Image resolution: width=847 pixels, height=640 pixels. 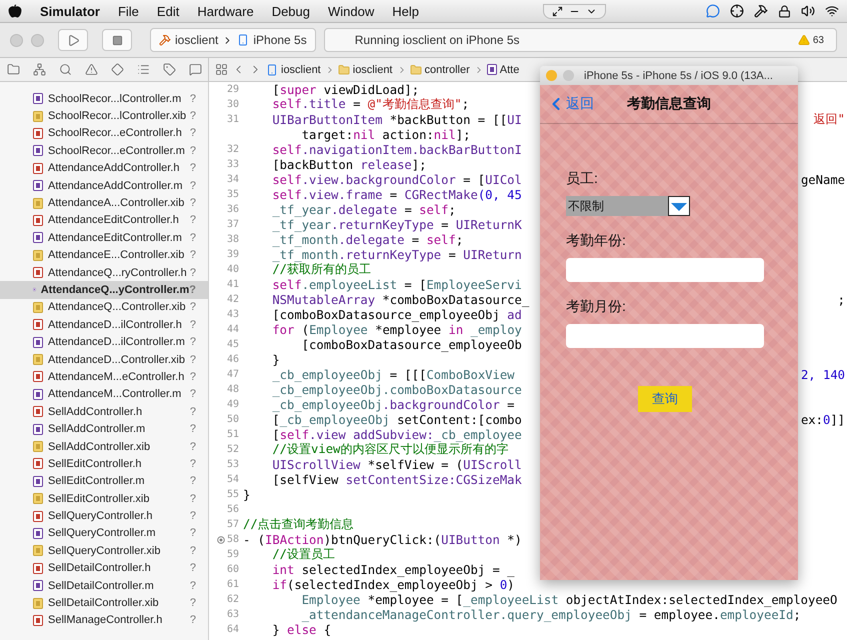 I want to click on code-line: //点击查询考勤信息, so click(x=298, y=524).